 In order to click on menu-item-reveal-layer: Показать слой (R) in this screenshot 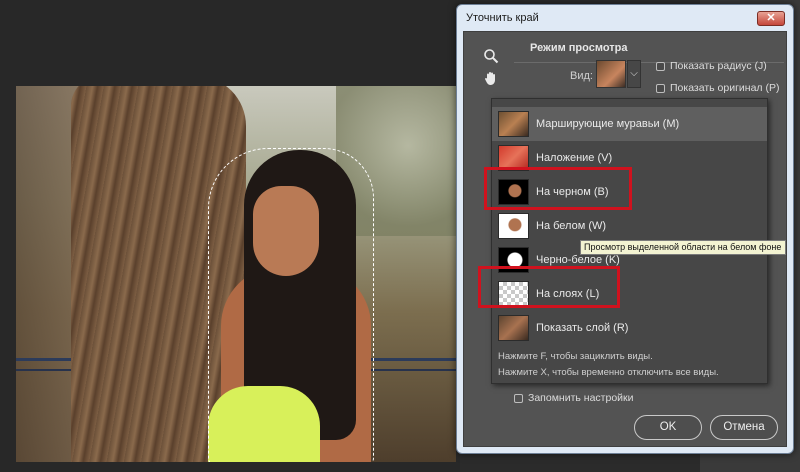, I will do `click(629, 328)`.